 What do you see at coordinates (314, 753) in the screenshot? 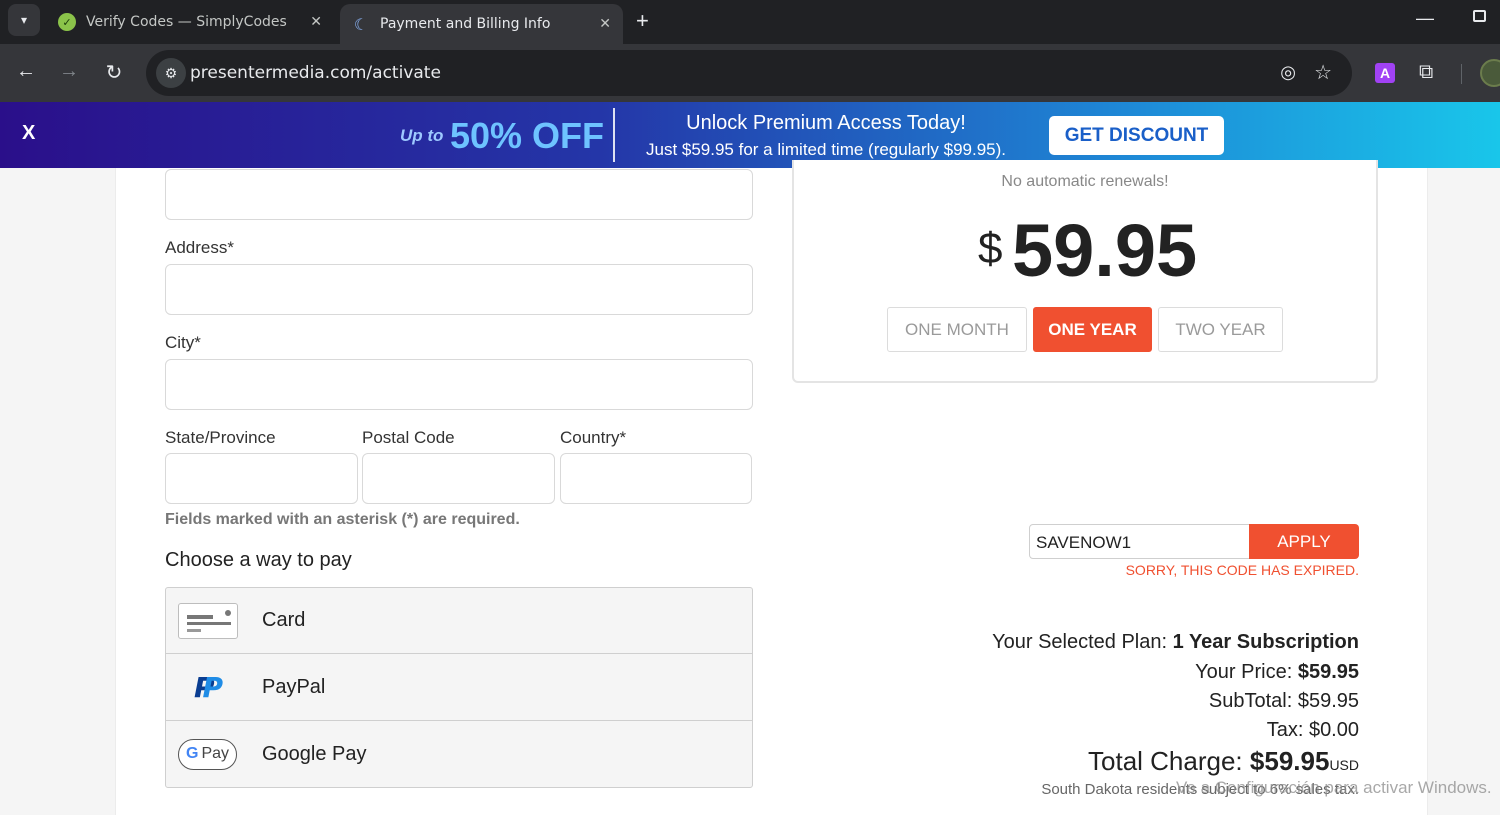
I see `payment-label: Google Pay` at bounding box center [314, 753].